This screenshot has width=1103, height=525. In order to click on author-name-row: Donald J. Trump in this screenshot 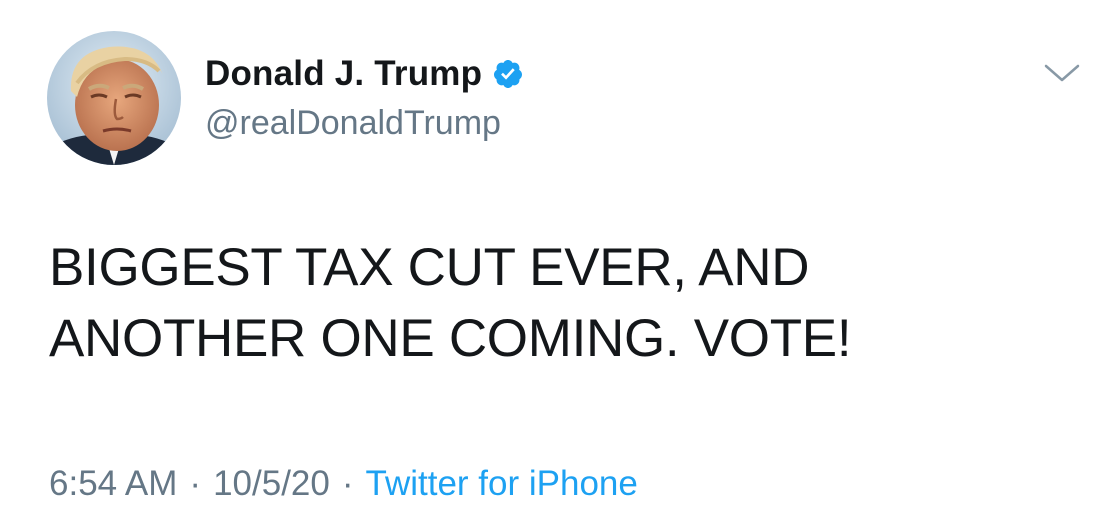, I will do `click(364, 74)`.